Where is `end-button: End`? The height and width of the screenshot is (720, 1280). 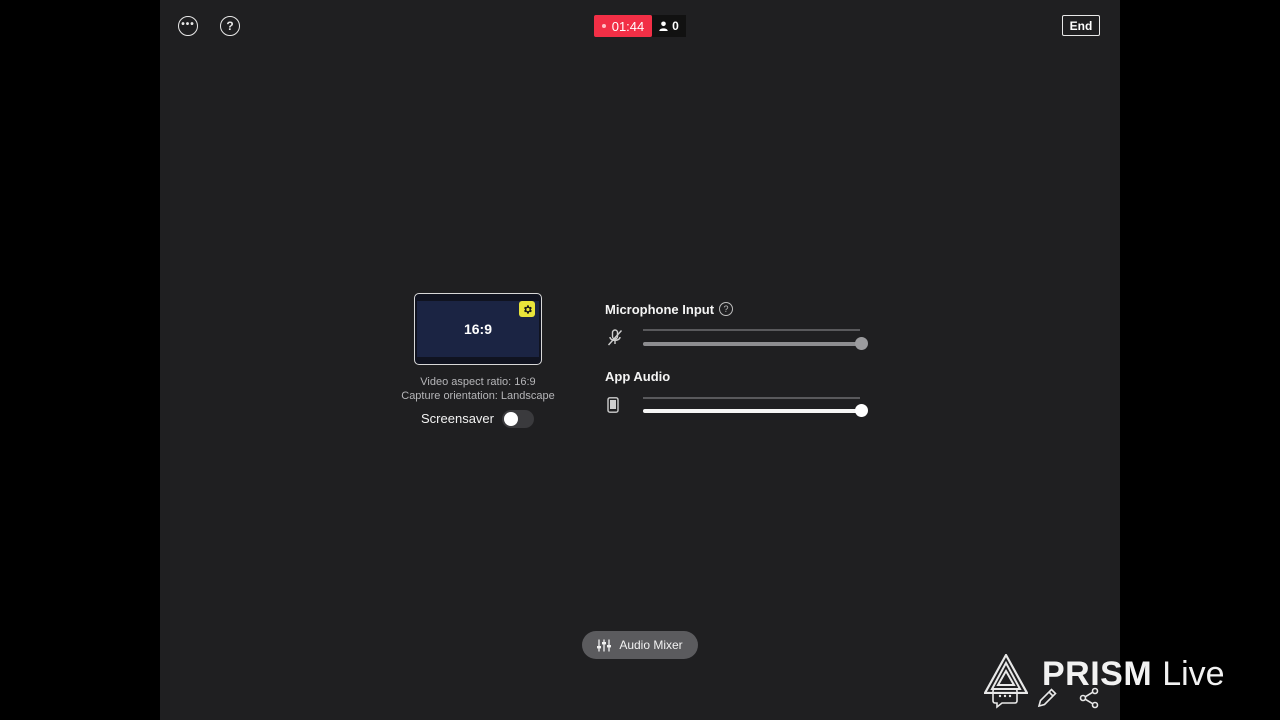 end-button: End is located at coordinates (1081, 25).